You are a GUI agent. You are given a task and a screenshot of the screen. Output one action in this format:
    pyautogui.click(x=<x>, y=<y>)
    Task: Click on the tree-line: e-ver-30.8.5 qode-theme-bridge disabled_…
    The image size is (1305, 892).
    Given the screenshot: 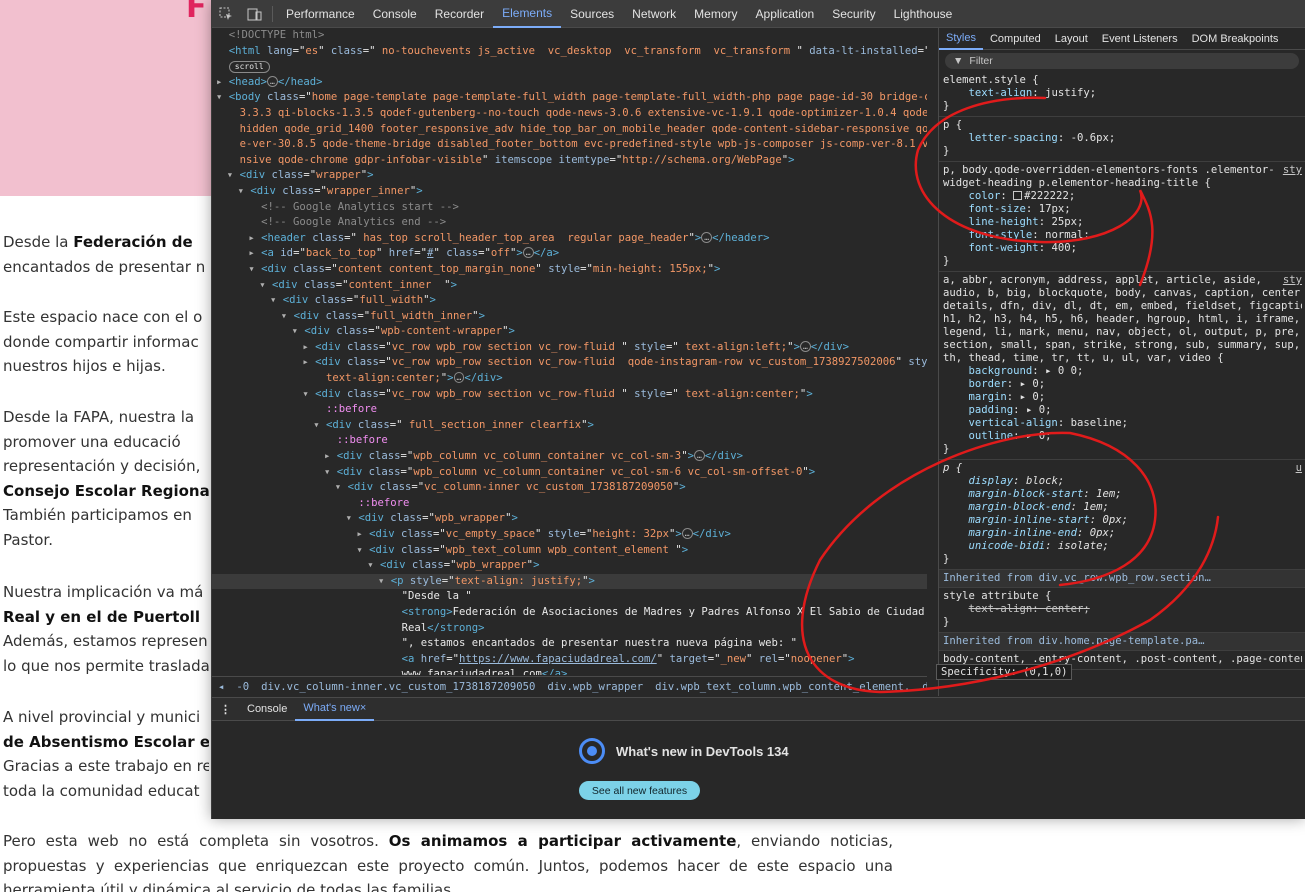 What is the action you would take?
    pyautogui.click(x=569, y=145)
    